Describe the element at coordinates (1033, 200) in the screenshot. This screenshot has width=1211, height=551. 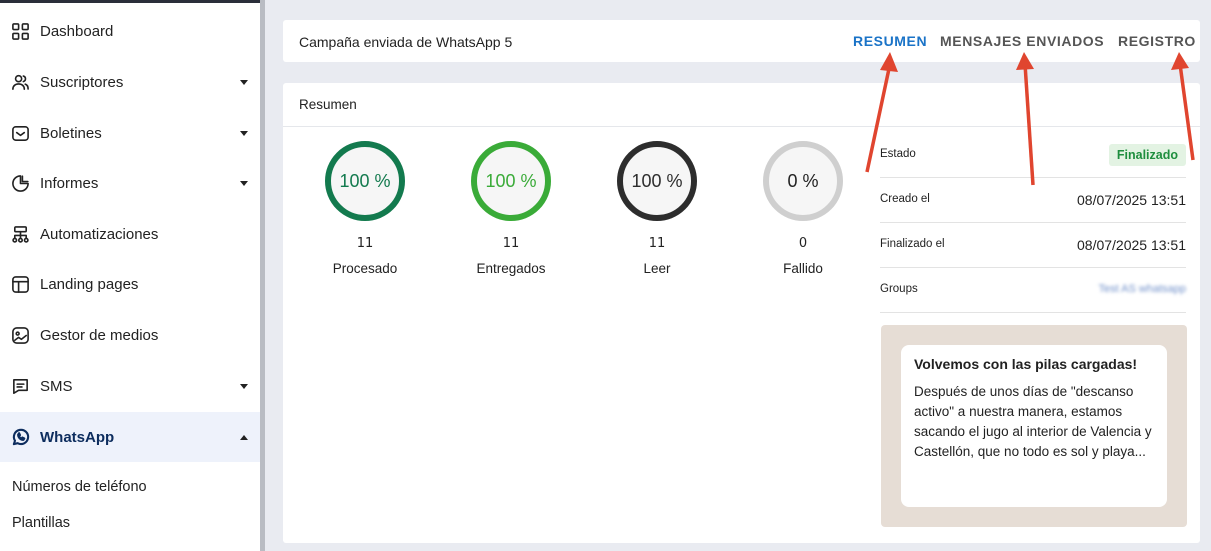
I see `detail-row-creado: Creado el 08/07/2025 13:51` at that location.